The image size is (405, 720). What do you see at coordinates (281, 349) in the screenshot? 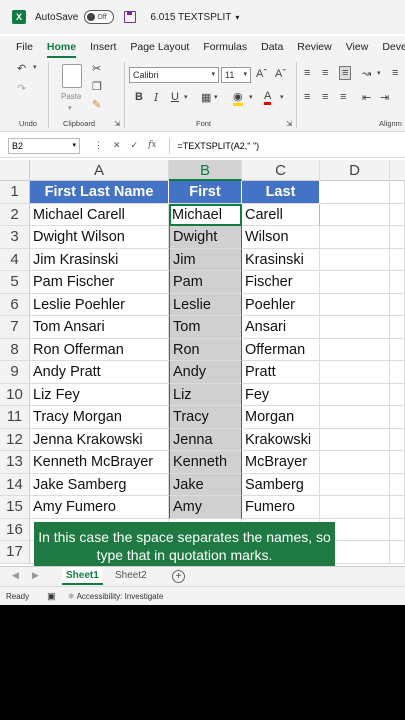
I see `cell-c: Offerman` at bounding box center [281, 349].